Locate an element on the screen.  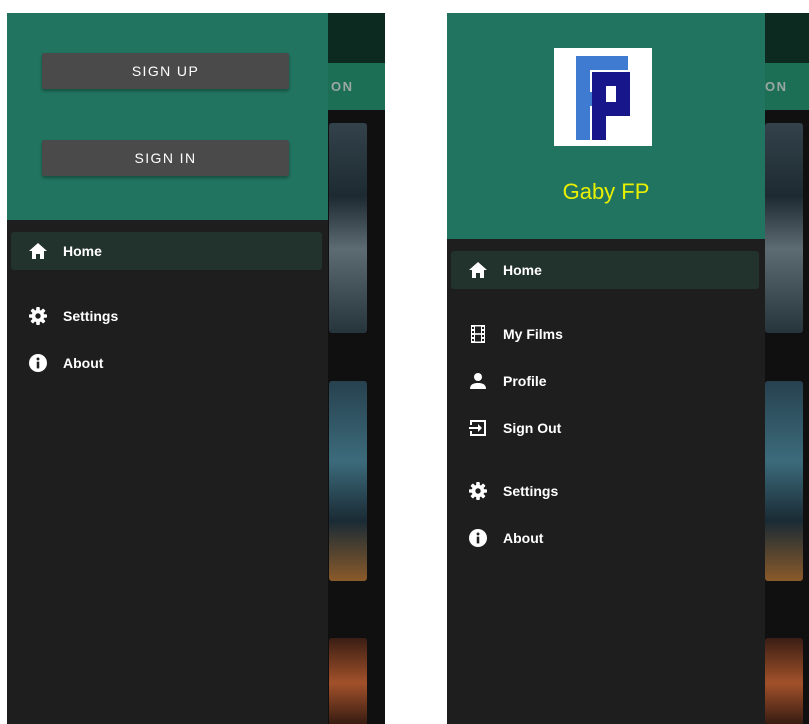
nav-item-sign-out: Sign Out is located at coordinates (605, 428).